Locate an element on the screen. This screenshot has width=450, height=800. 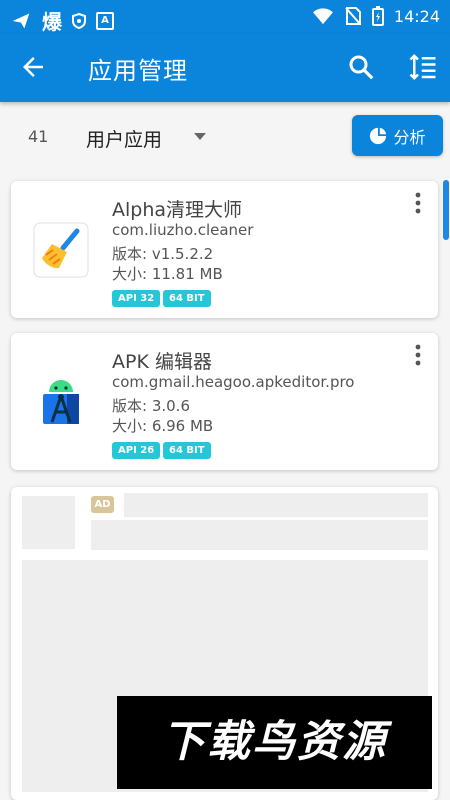
filter-row: 41 用户应用 分析 is located at coordinates (225, 137).